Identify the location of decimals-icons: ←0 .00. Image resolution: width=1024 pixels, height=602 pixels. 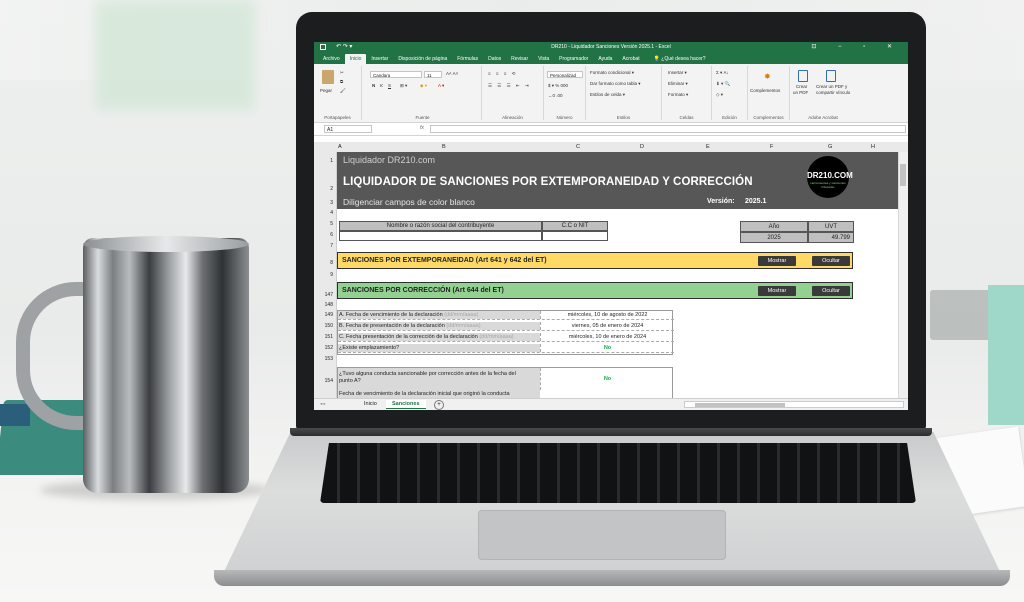
(555, 95).